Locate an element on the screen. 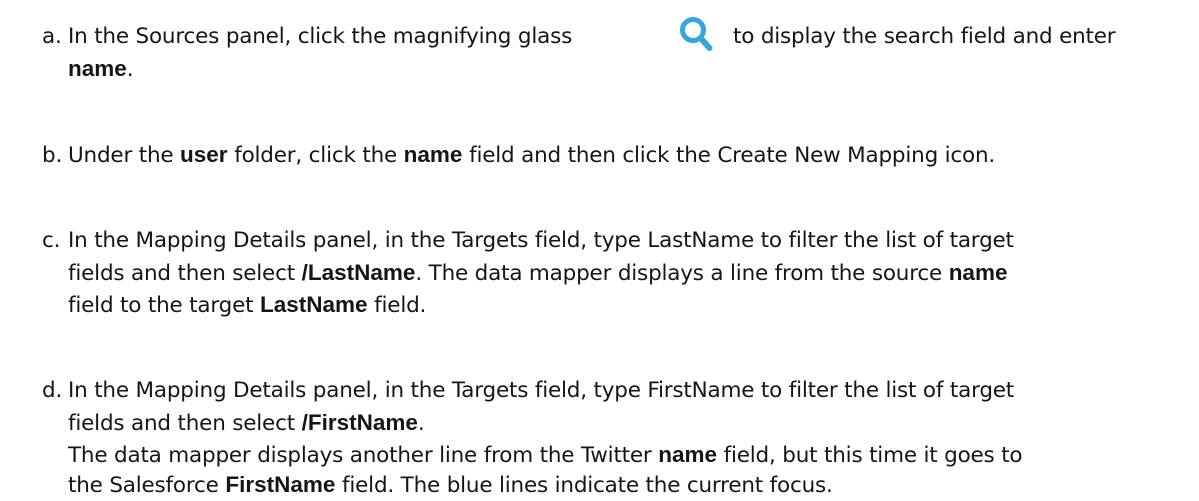 The width and height of the screenshot is (1199, 501). text: to display the search field and enter is located at coordinates (924, 36).